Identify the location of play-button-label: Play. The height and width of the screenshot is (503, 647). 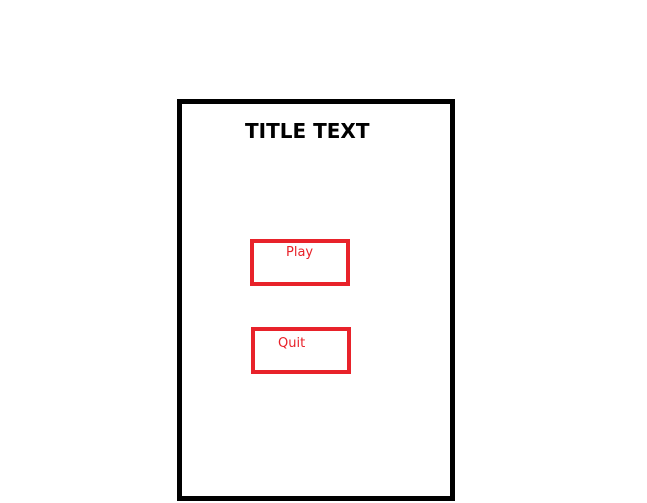
(300, 252).